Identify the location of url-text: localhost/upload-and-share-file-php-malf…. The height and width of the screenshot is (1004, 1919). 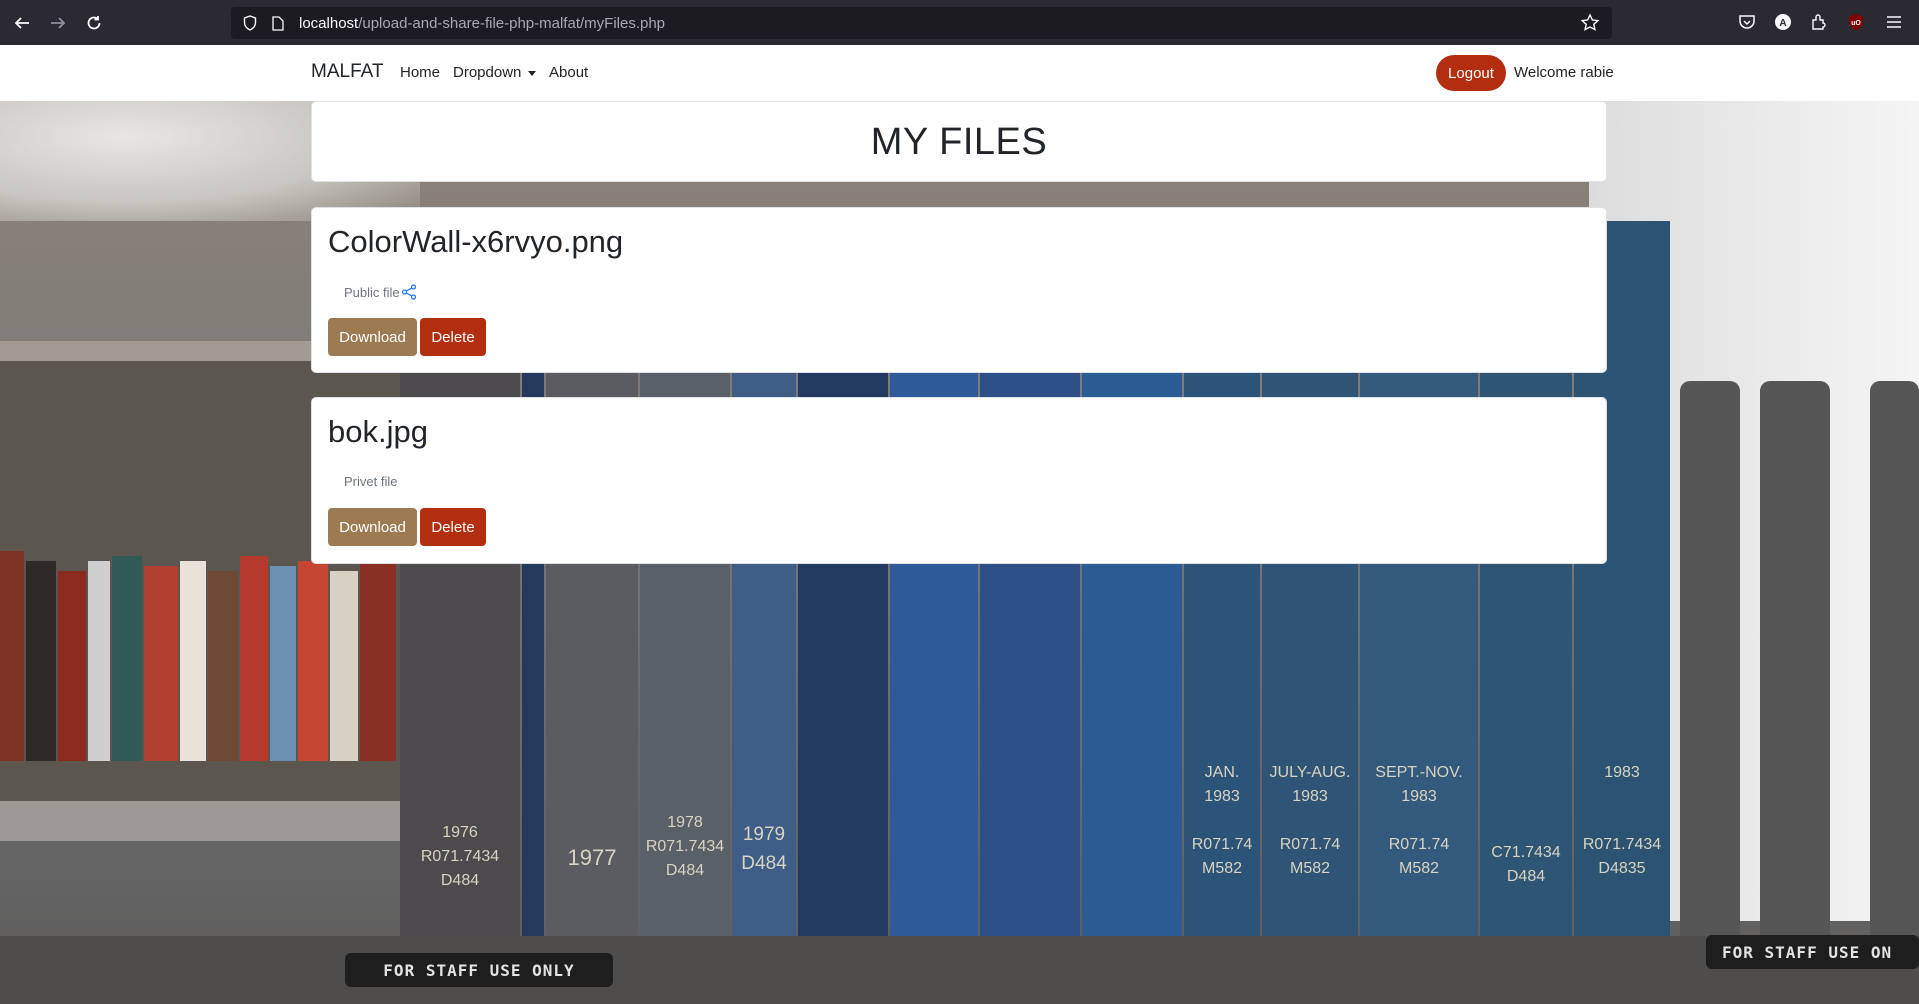
(482, 23).